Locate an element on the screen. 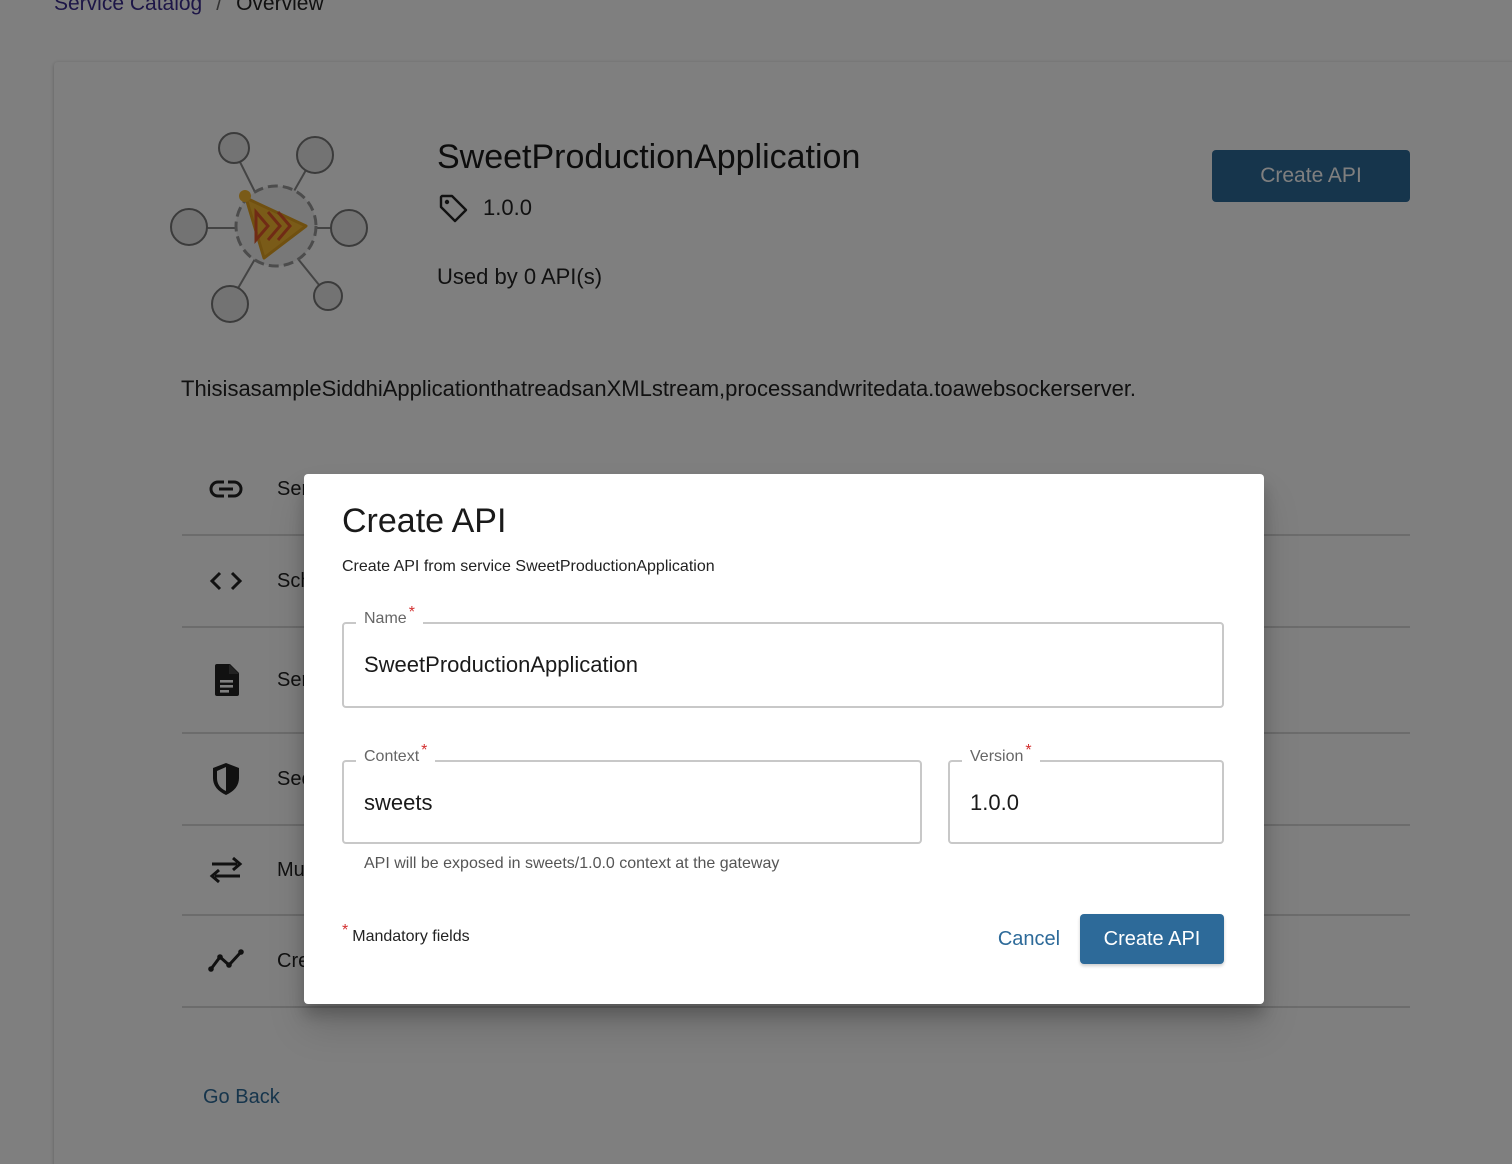  version-field-label: Version * is located at coordinates (1001, 754).